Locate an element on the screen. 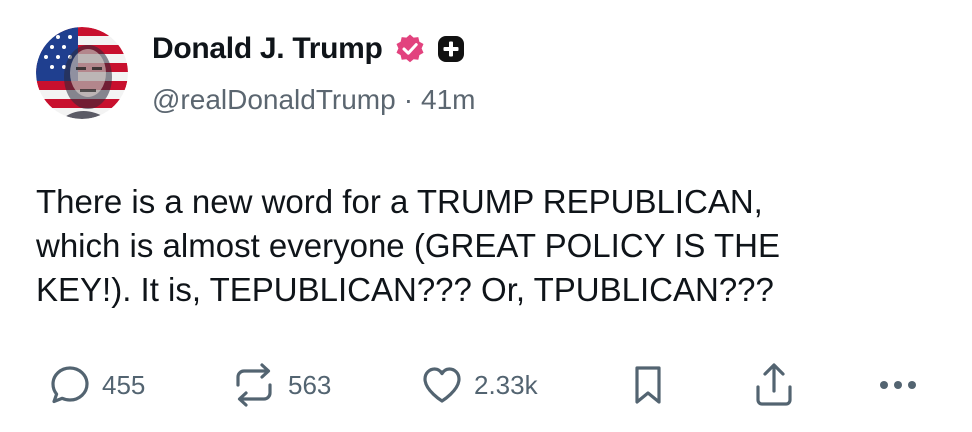 This screenshot has width=972, height=432. more-icon is located at coordinates (898, 385).